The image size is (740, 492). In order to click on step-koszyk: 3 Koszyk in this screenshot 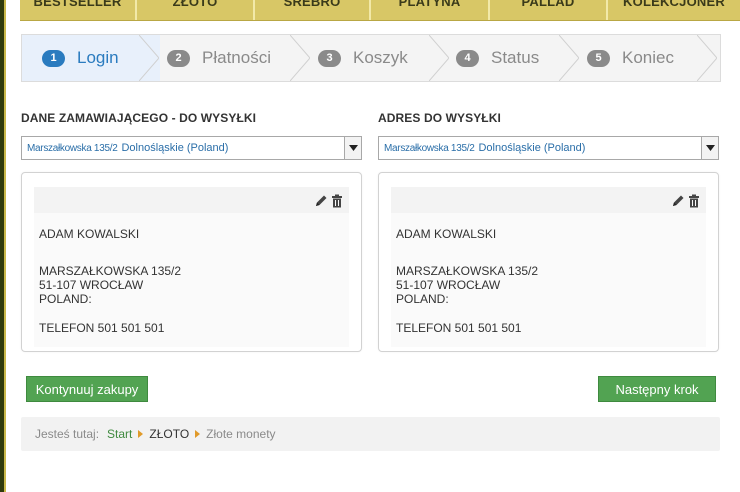, I will do `click(378, 58)`.